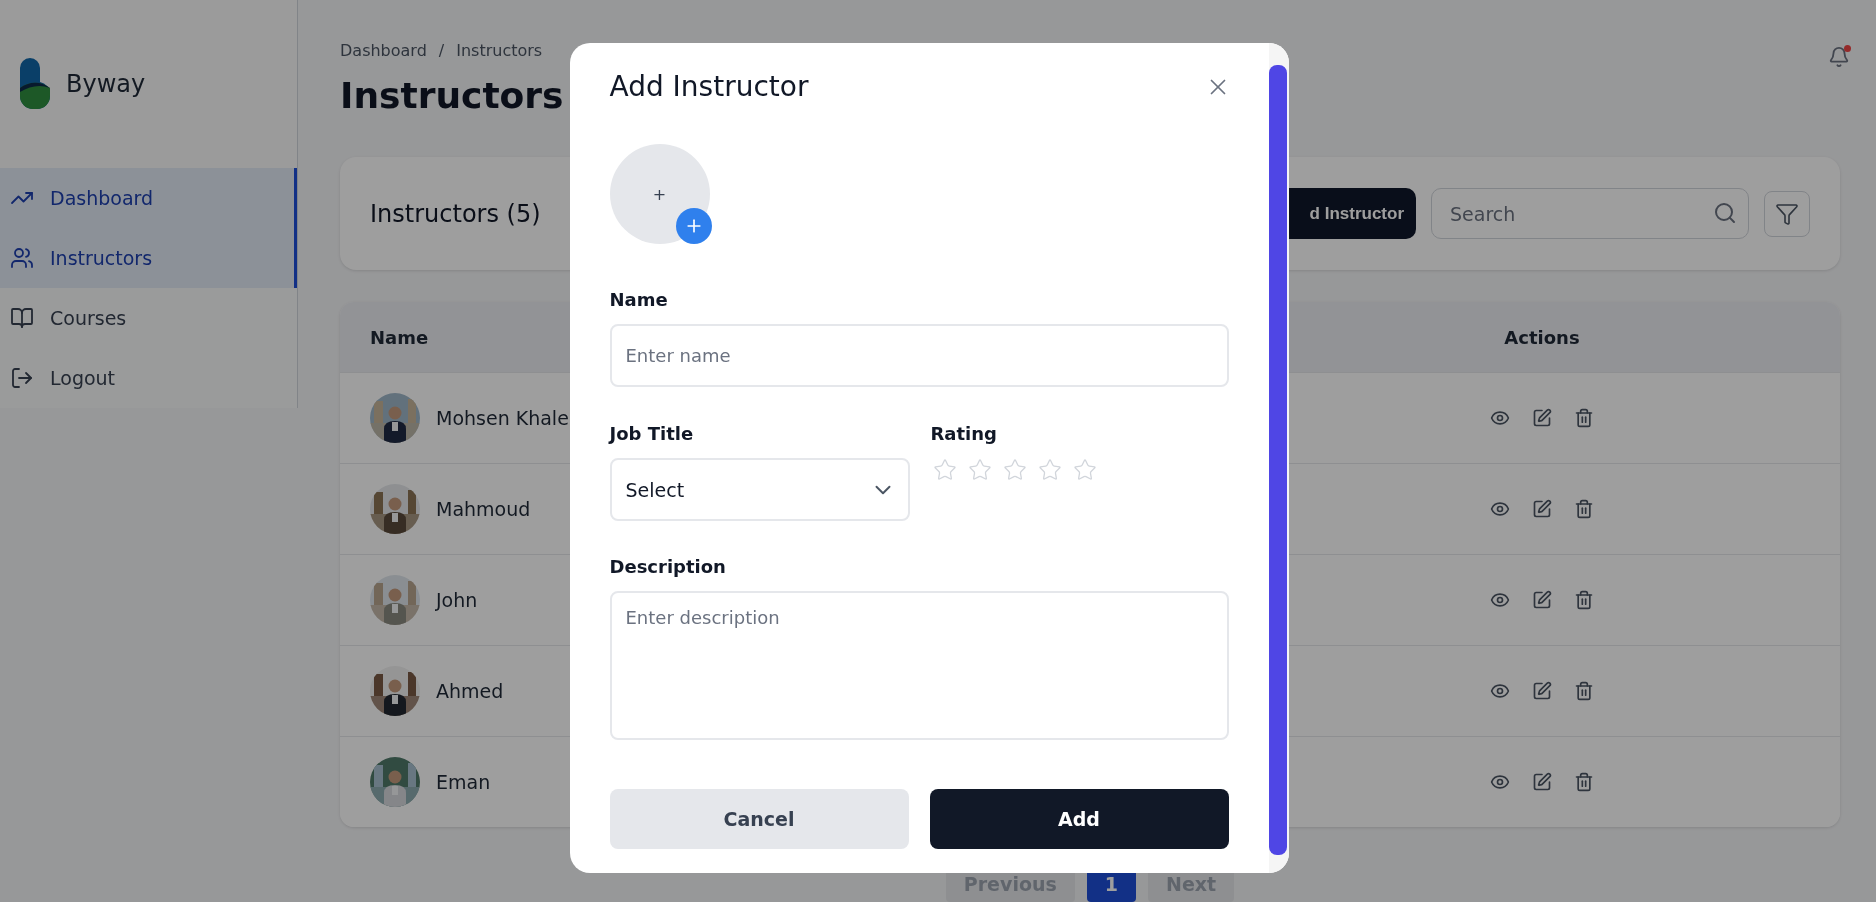 This screenshot has height=902, width=1876. What do you see at coordinates (659, 194) in the screenshot?
I see `photo-upload: +` at bounding box center [659, 194].